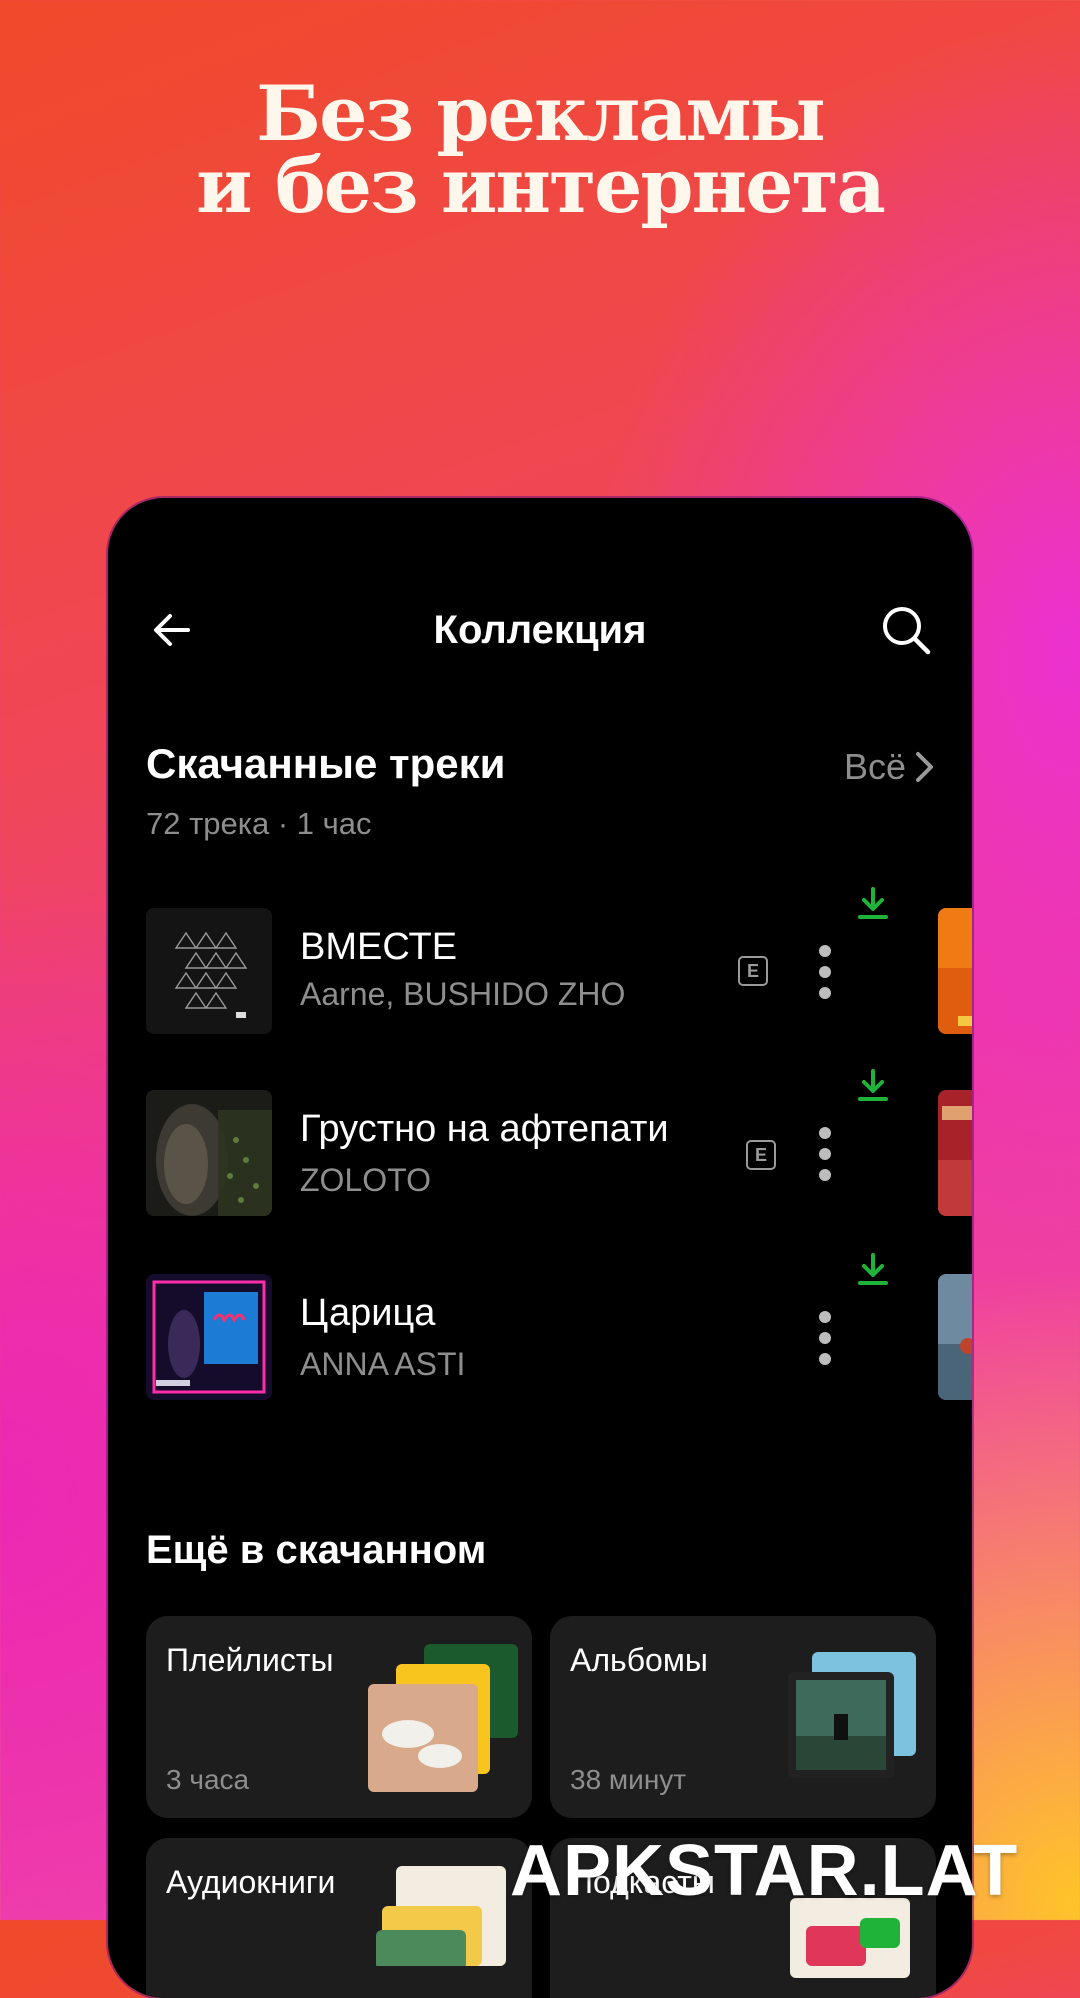  I want to click on search-button, so click(906, 630).